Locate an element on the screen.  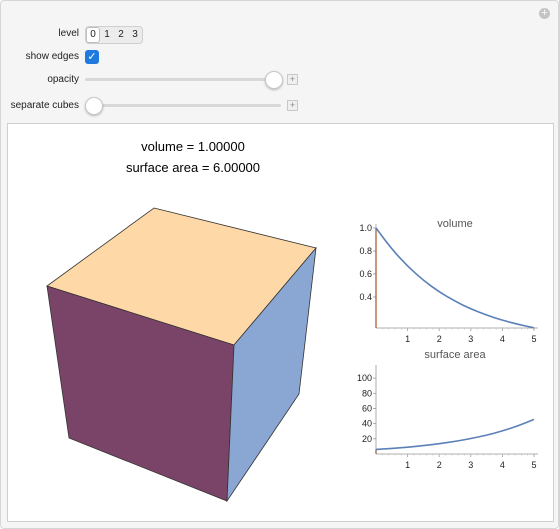
level-option-1: 1 is located at coordinates (107, 35).